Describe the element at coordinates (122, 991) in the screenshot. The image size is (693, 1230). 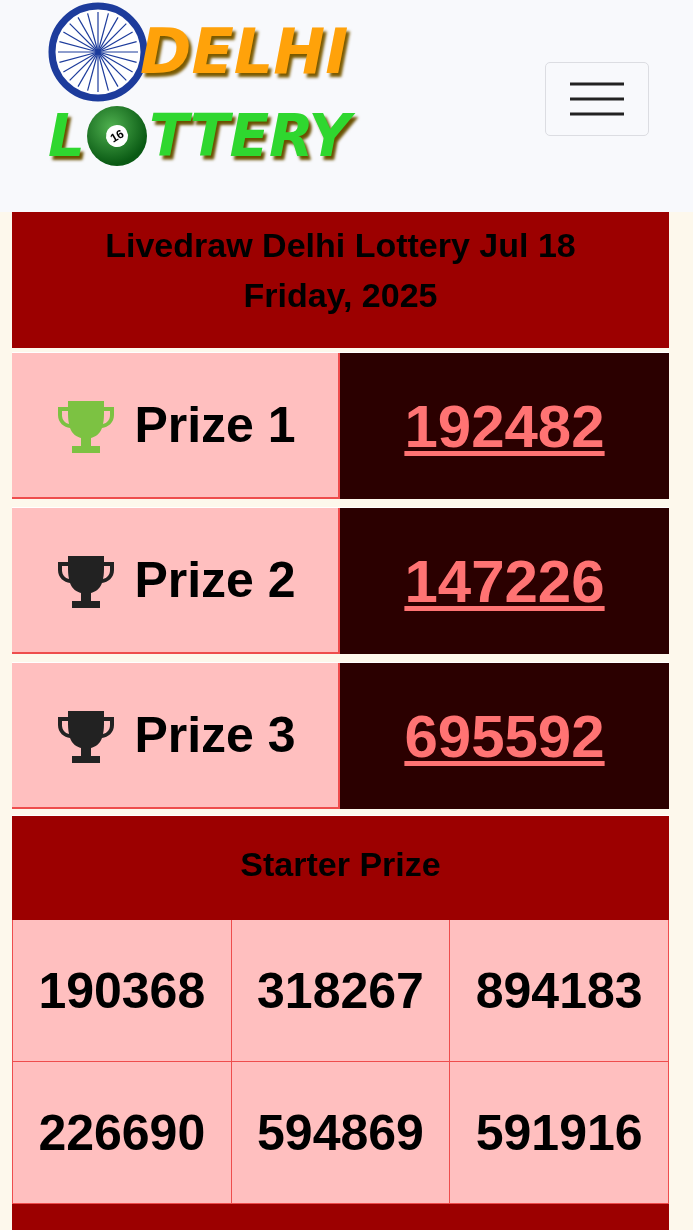
I see `table-cell: 190368` at that location.